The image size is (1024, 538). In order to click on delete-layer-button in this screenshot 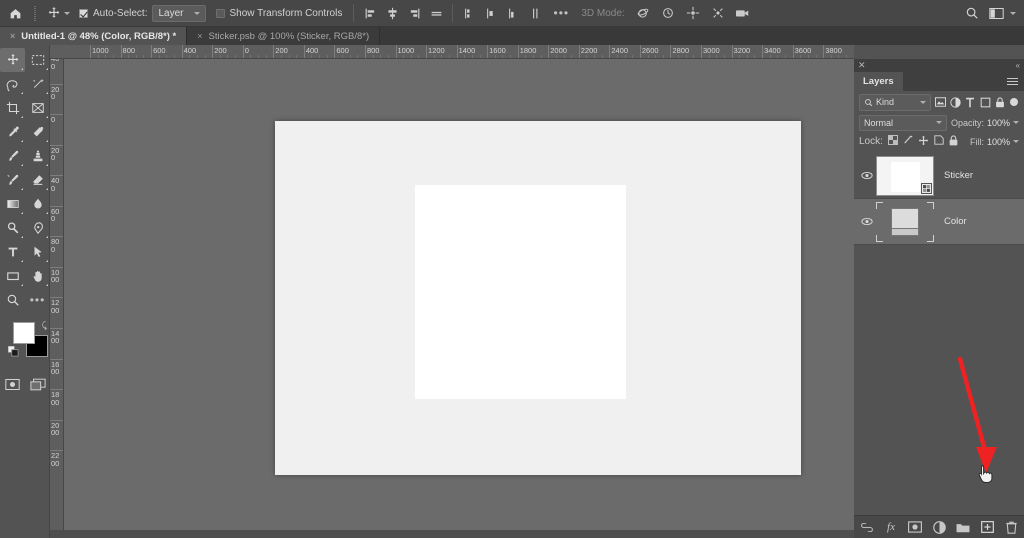, I will do `click(1011, 527)`.